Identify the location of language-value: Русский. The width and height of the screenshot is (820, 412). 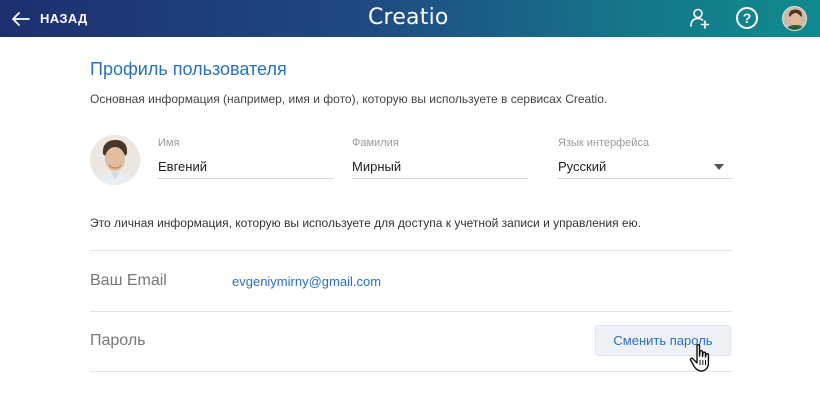
(582, 166).